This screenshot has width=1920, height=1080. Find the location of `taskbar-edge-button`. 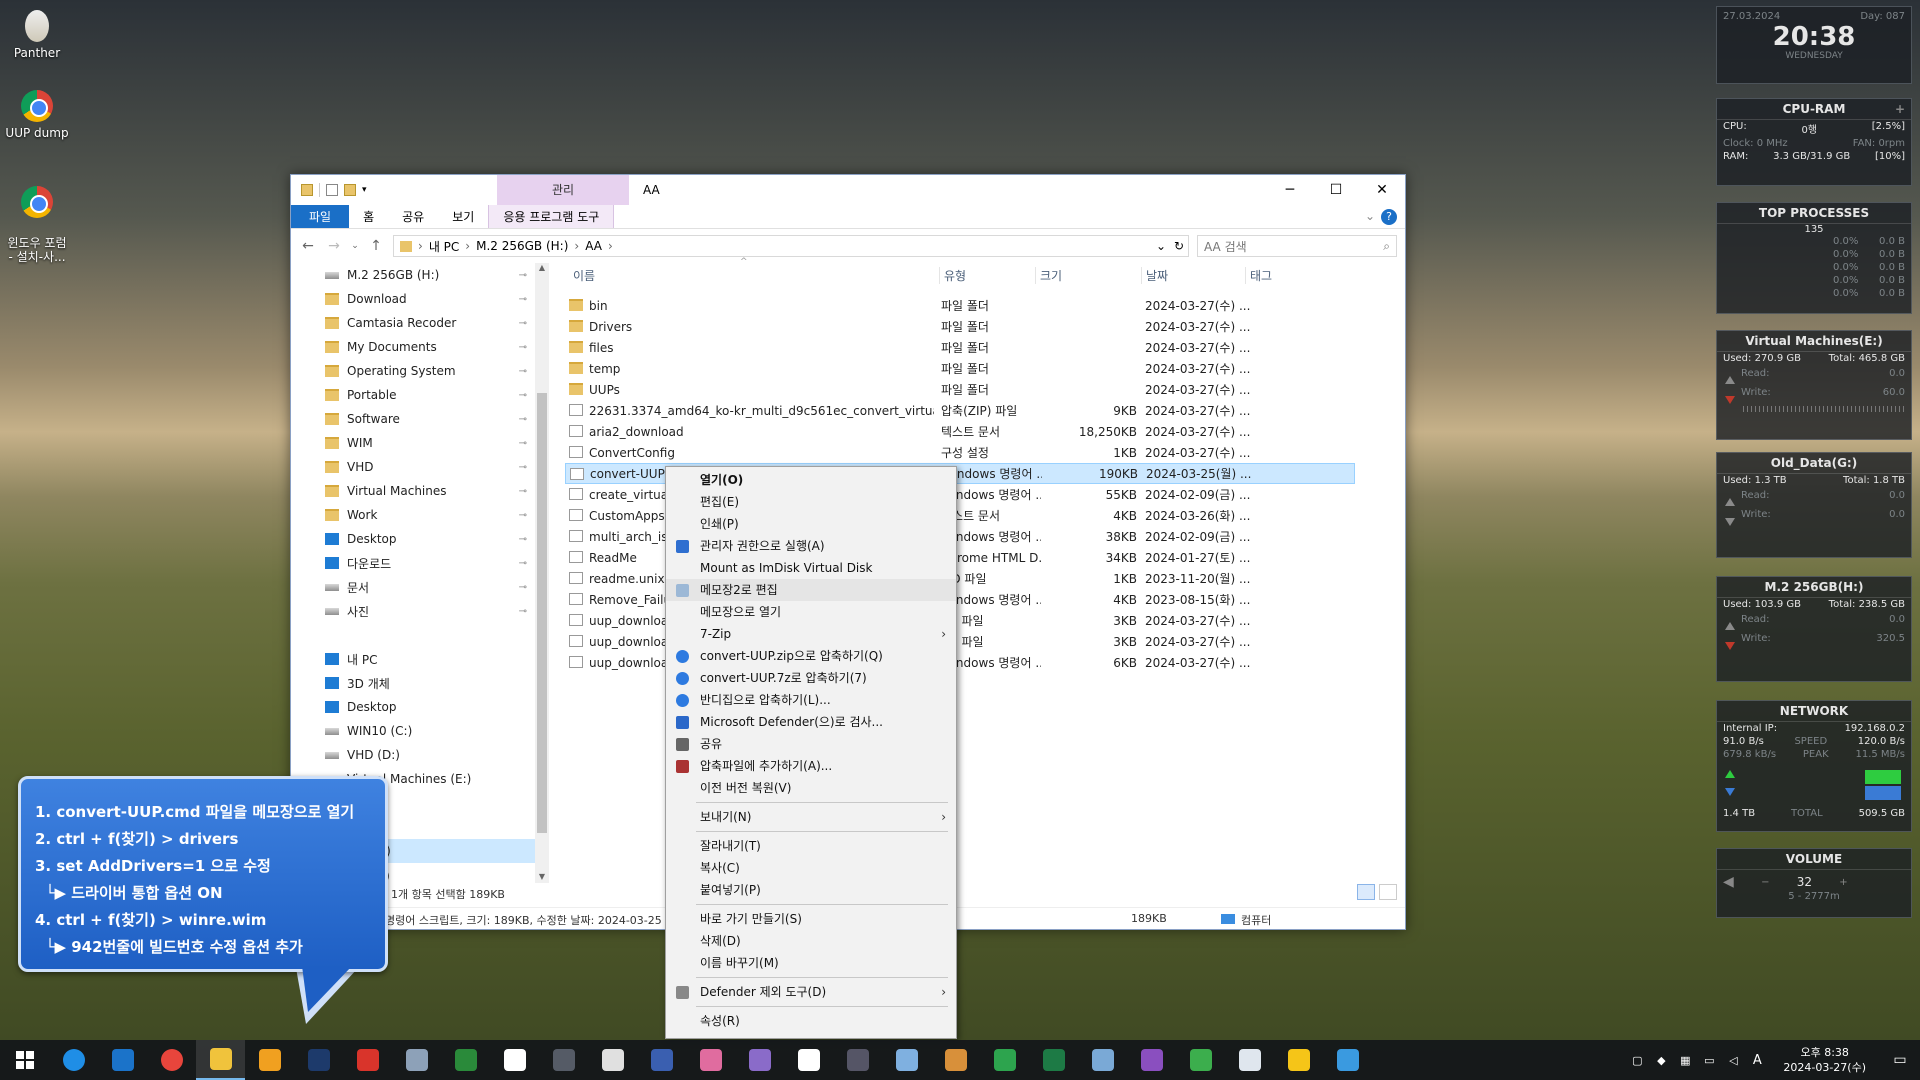

taskbar-edge-button is located at coordinates (73, 1060).